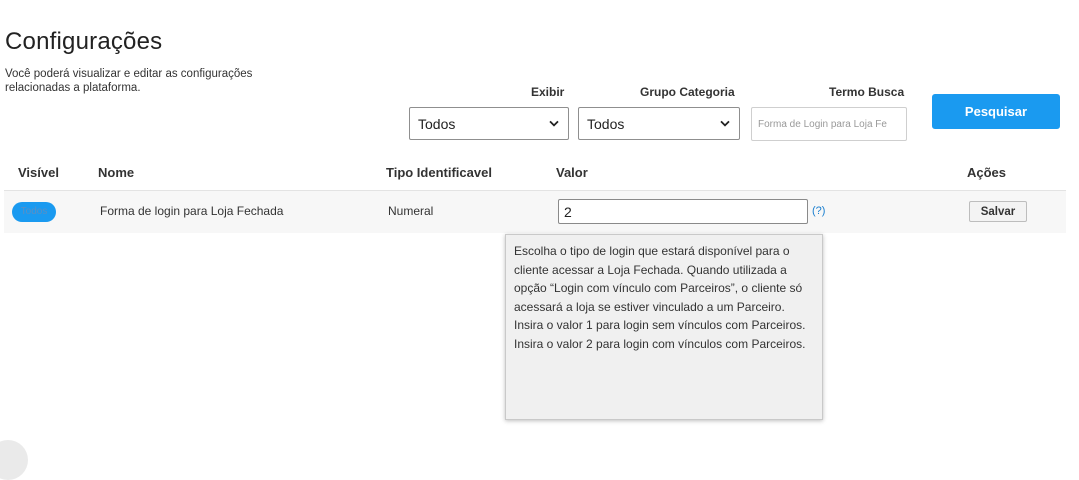  What do you see at coordinates (548, 92) in the screenshot?
I see `exibir-label: Exibir` at bounding box center [548, 92].